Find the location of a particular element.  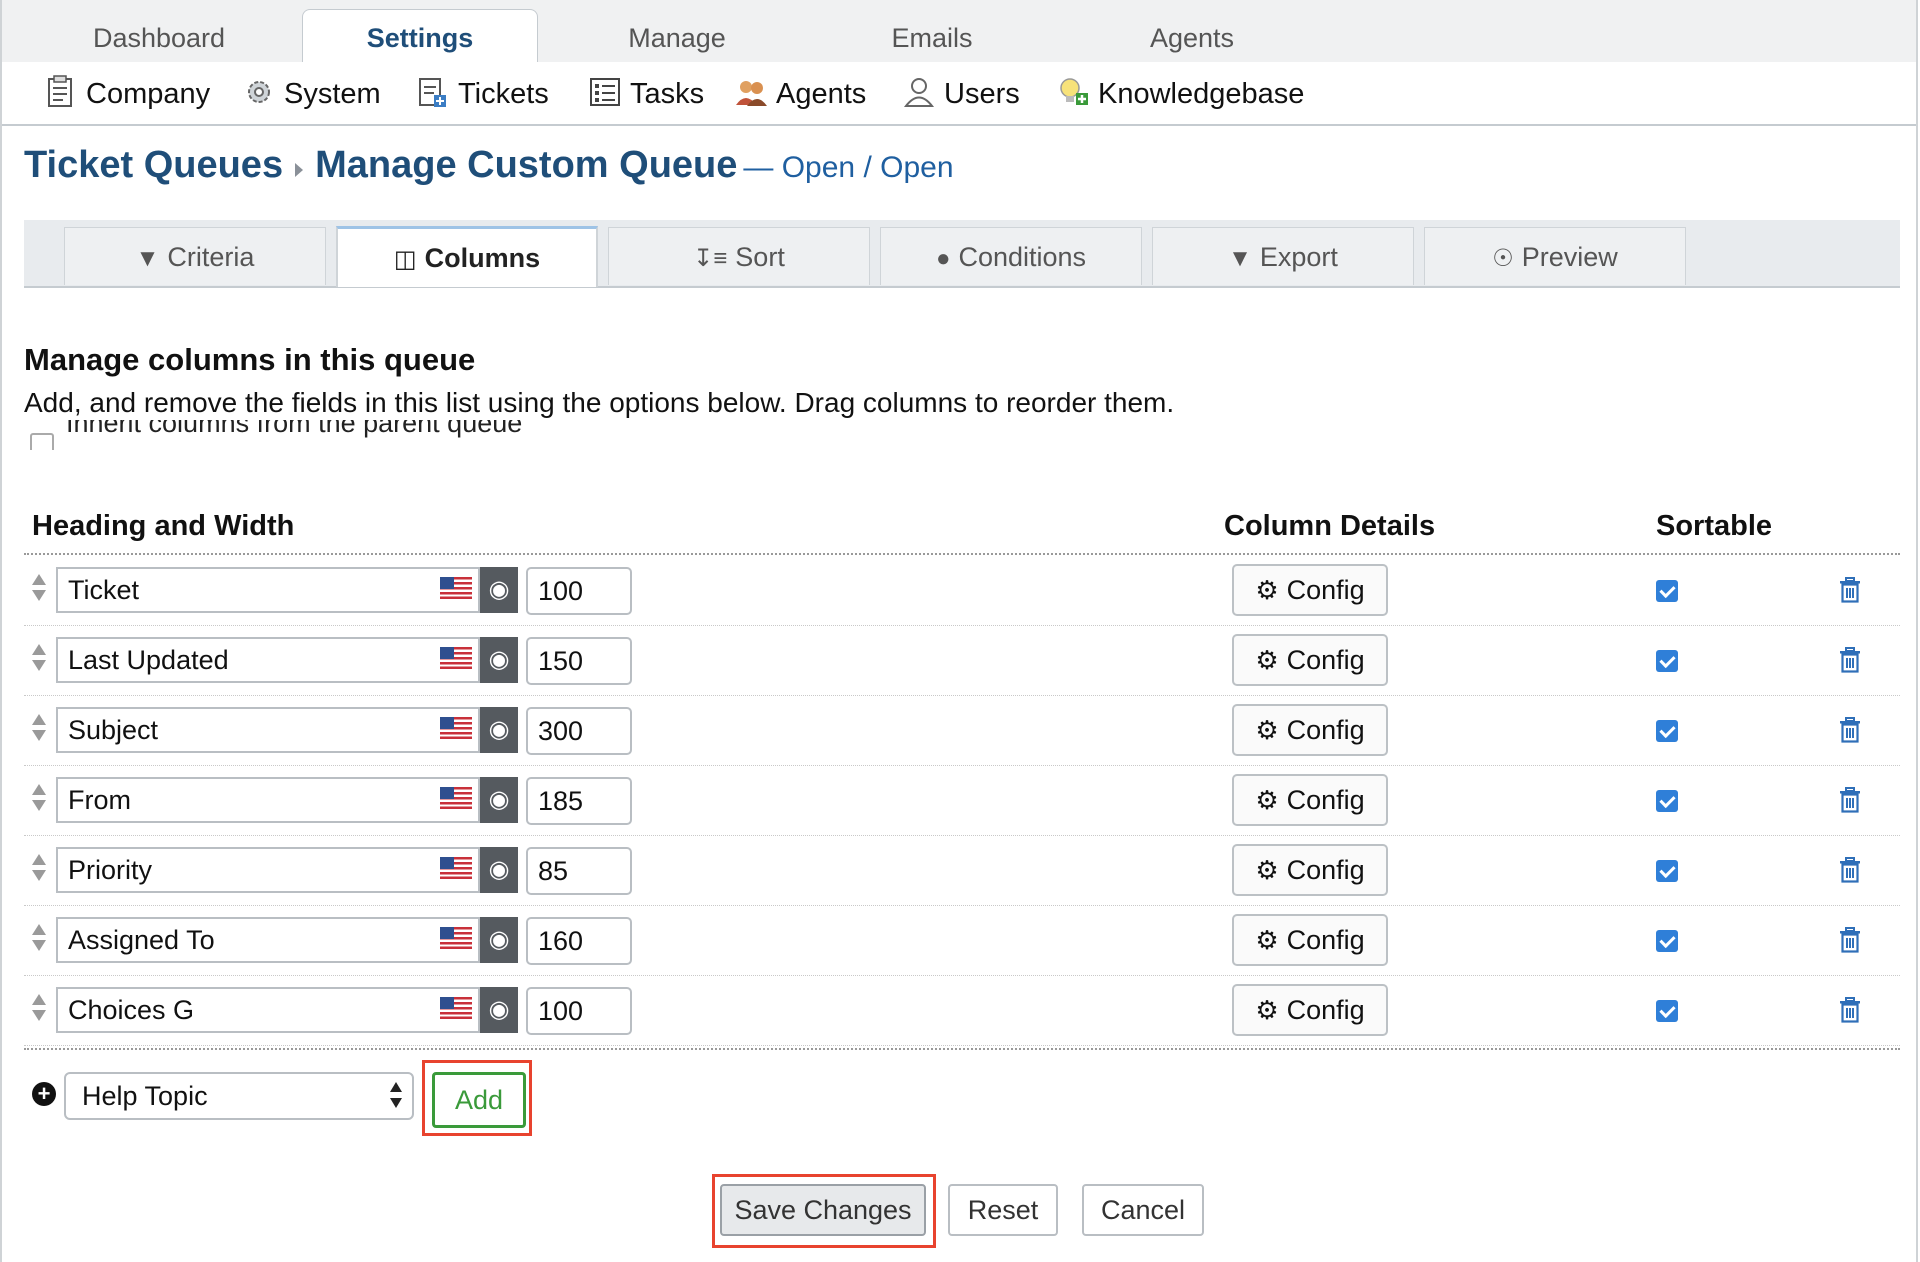

column-row: Priority ◉ 85 ⚙ Config is located at coordinates (962, 870).